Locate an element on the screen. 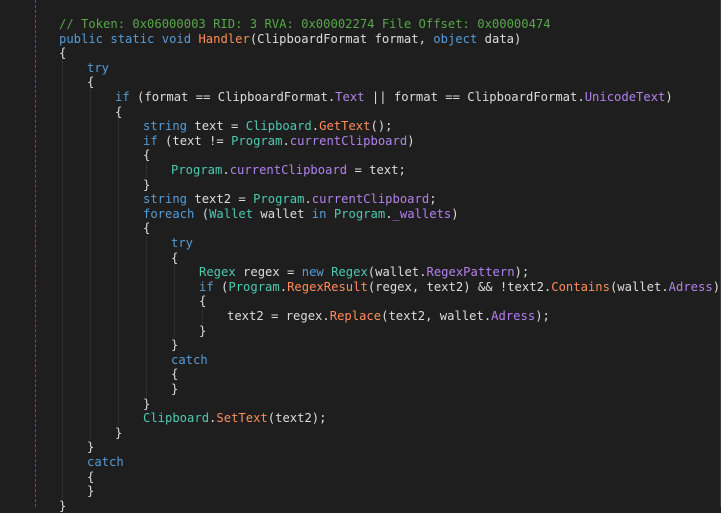  code-line: if (text != Program.currentClipboard) is located at coordinates (279, 141).